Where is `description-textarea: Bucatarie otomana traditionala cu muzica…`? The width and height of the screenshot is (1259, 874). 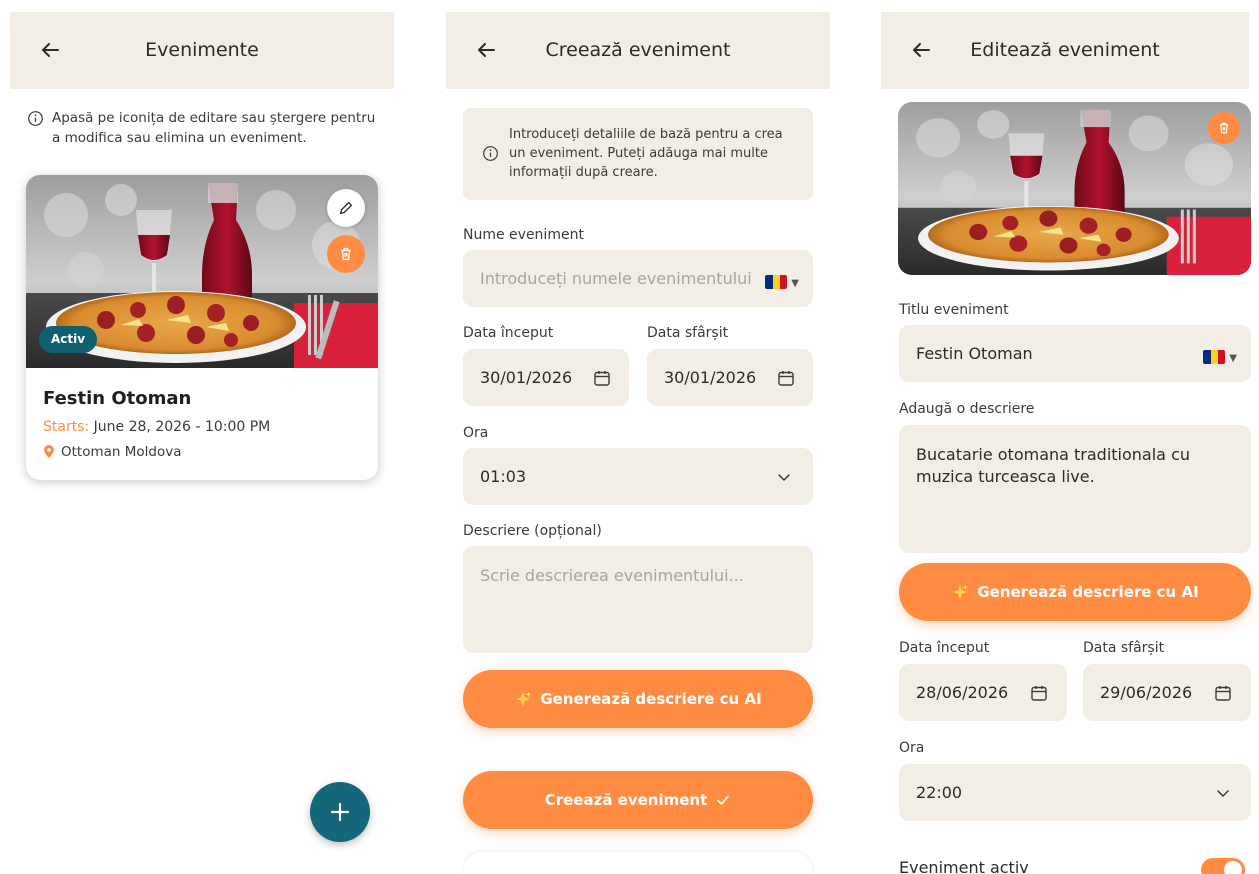
description-textarea: Bucatarie otomana traditionala cu muzica… is located at coordinates (1075, 489).